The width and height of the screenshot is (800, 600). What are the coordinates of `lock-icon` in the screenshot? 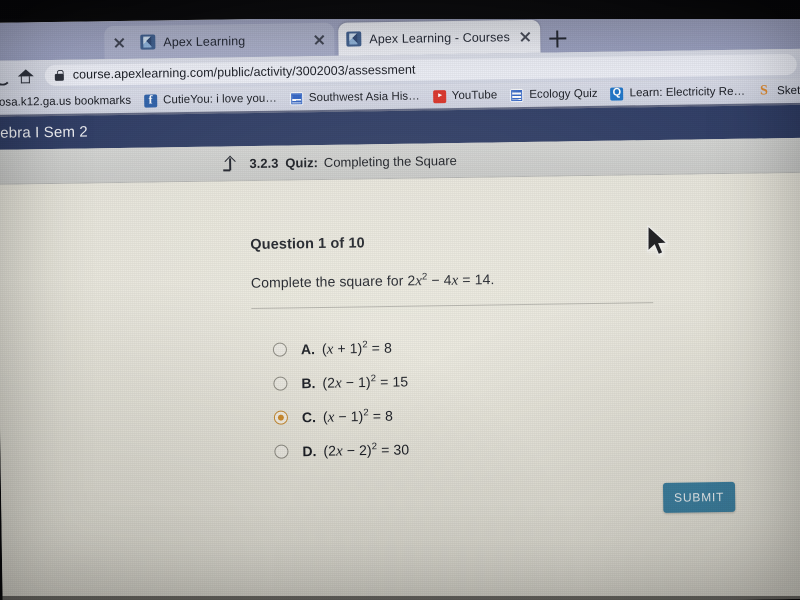 It's located at (59, 74).